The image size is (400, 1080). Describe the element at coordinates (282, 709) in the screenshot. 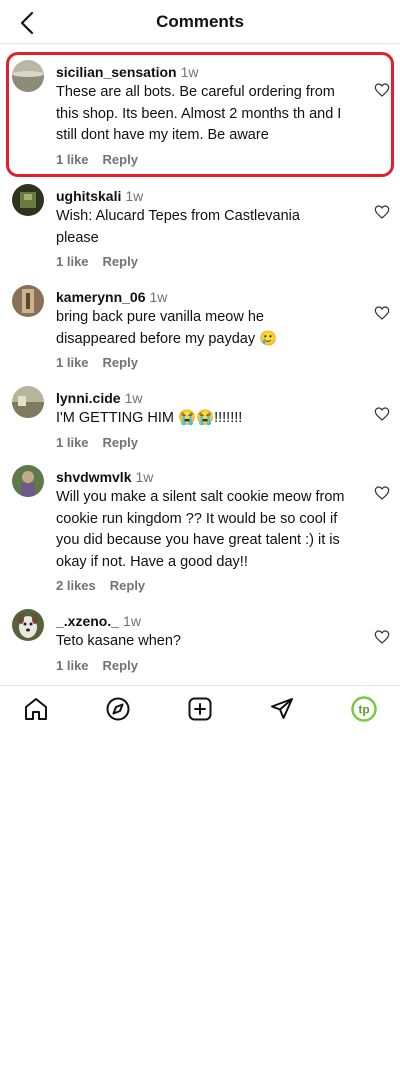

I see `direct-icon` at that location.